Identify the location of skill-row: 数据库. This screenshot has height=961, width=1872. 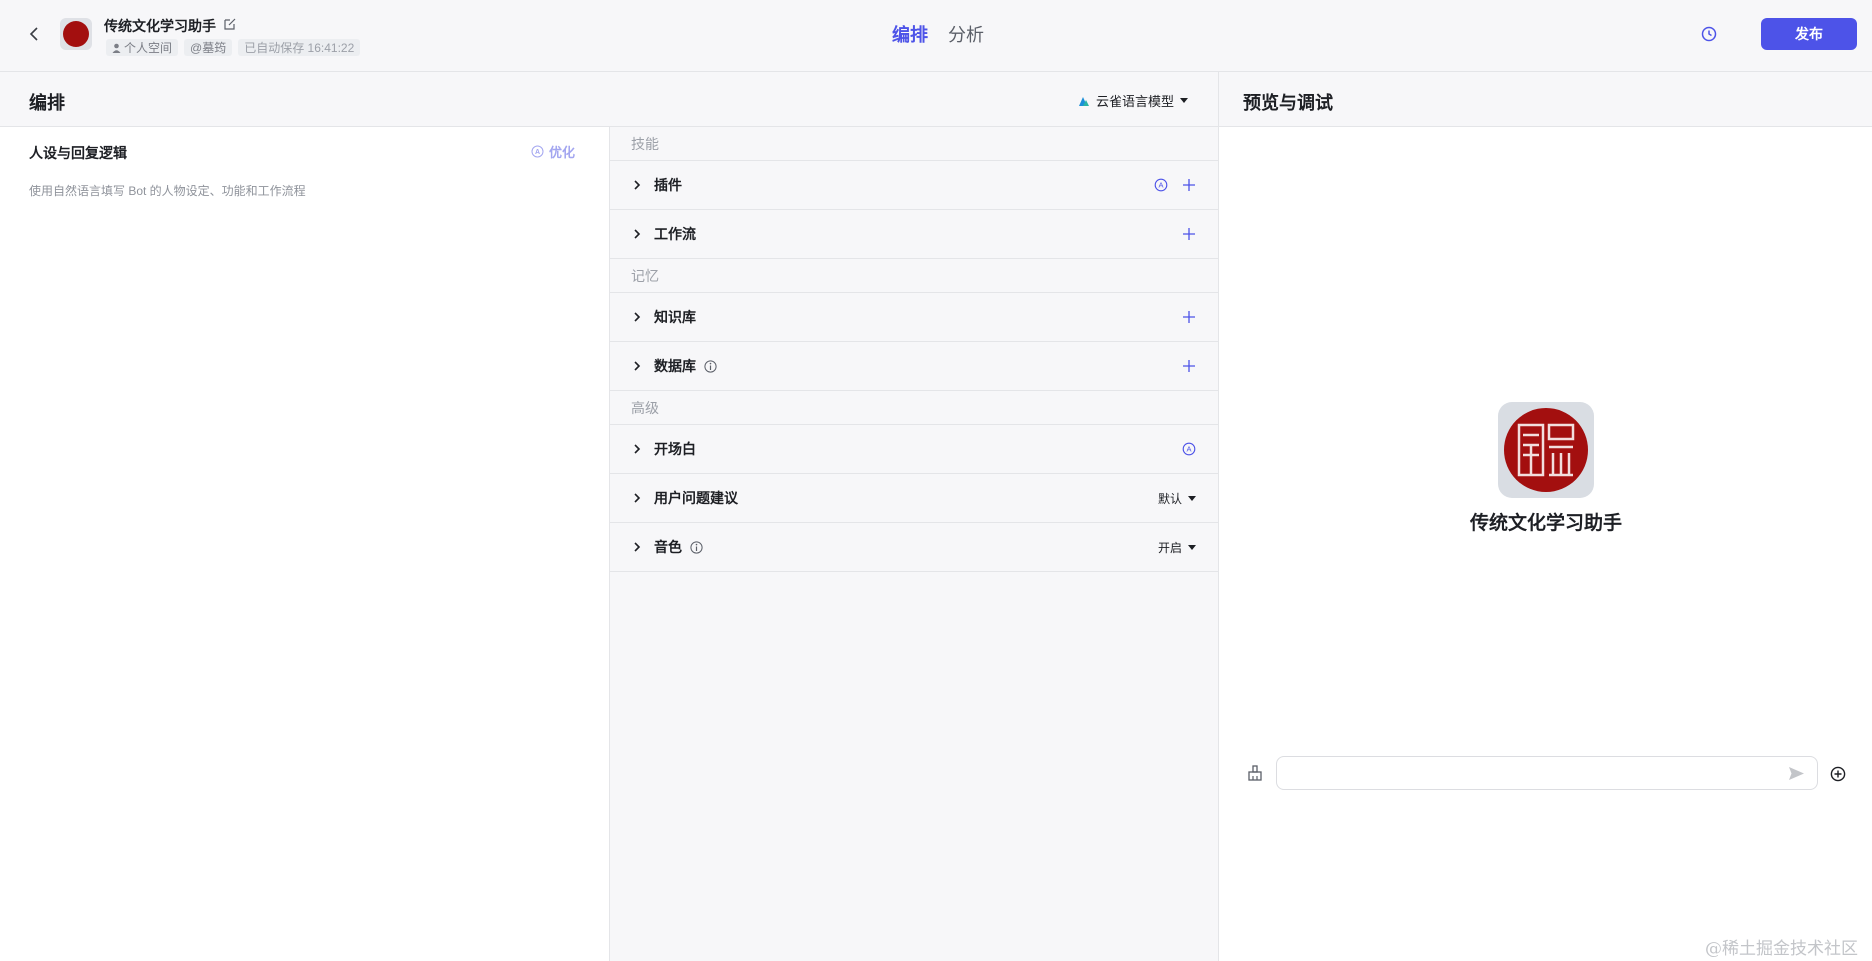
(914, 366).